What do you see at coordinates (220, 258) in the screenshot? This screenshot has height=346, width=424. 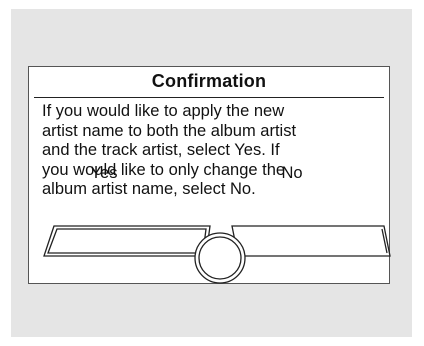 I see `rotary-dial-icon` at bounding box center [220, 258].